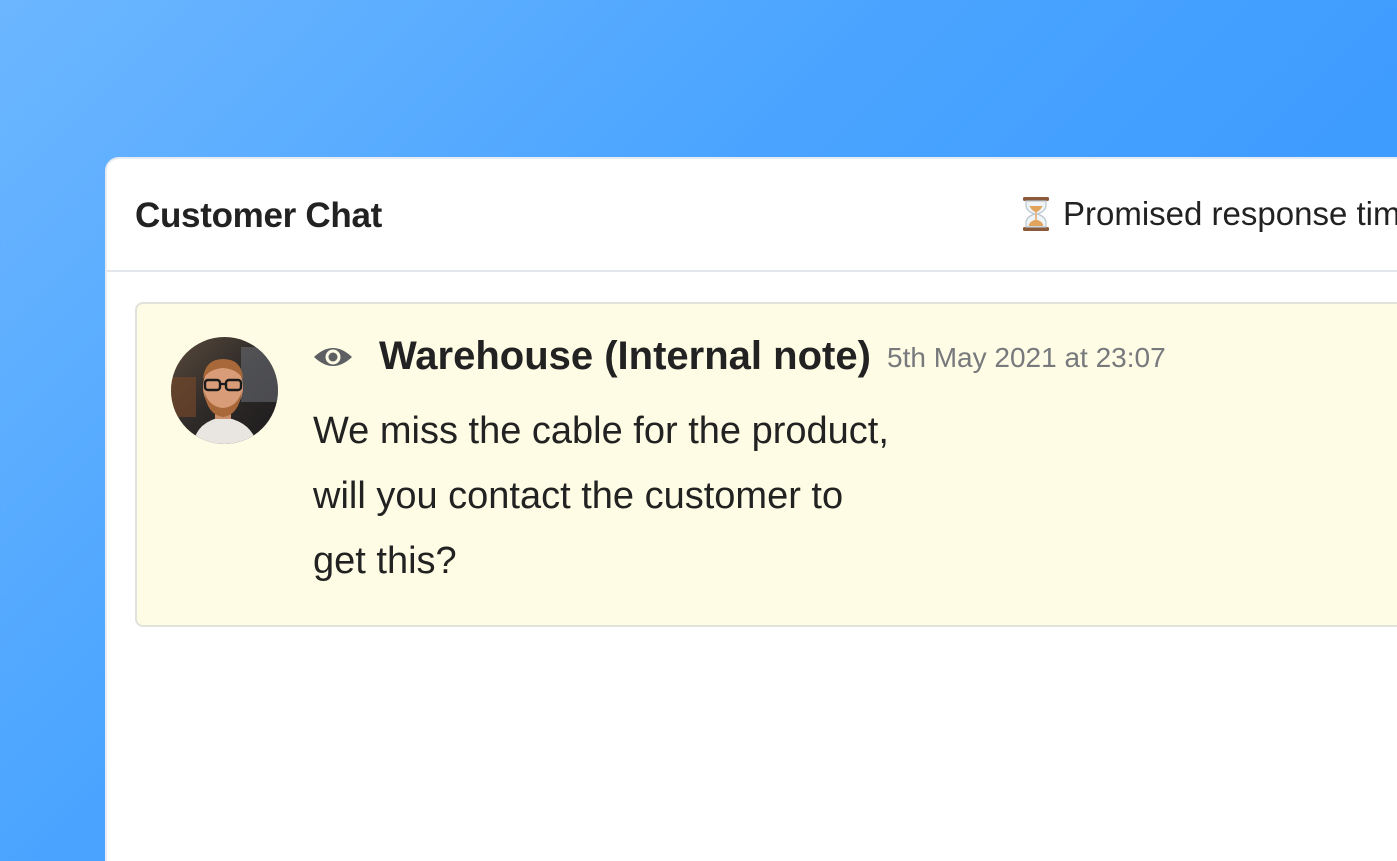 The image size is (1397, 861). What do you see at coordinates (385, 561) in the screenshot?
I see `message-line: get this?` at bounding box center [385, 561].